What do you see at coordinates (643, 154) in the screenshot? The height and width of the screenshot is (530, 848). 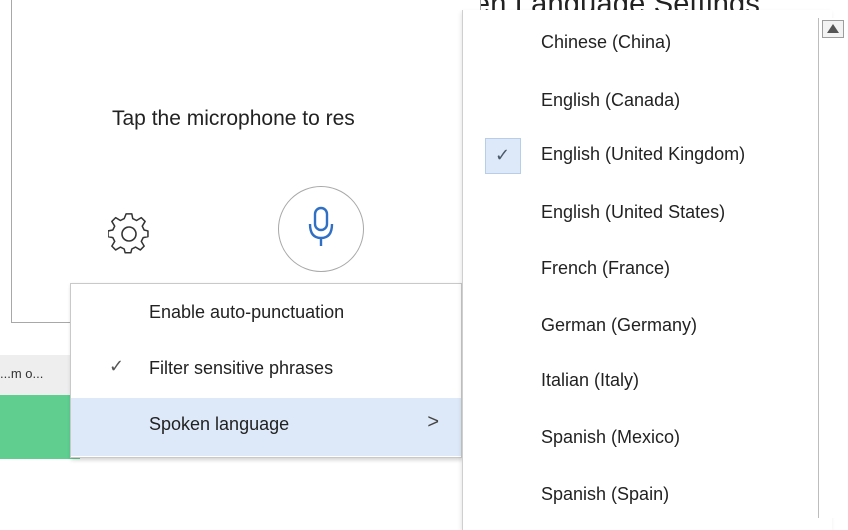 I see `language-label: English (United Kingdom)` at bounding box center [643, 154].